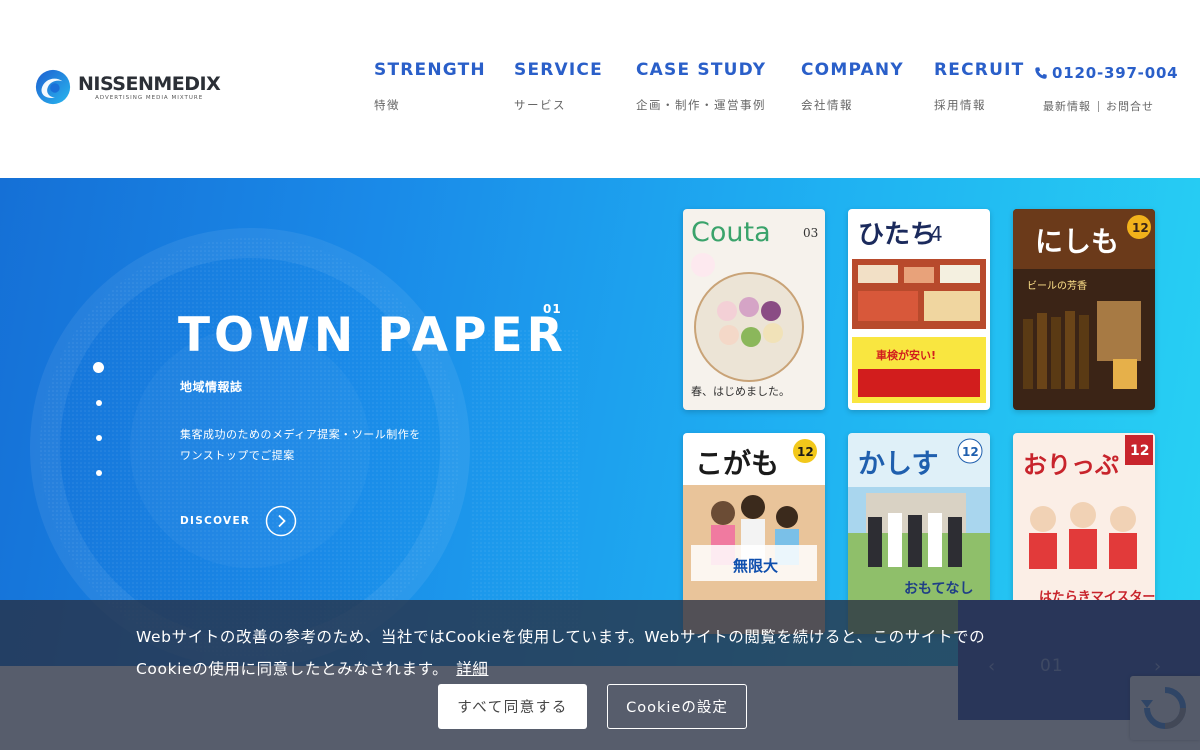 The image size is (1200, 750). Describe the element at coordinates (1130, 106) in the screenshot. I see `contact-link: お問合せ` at that location.